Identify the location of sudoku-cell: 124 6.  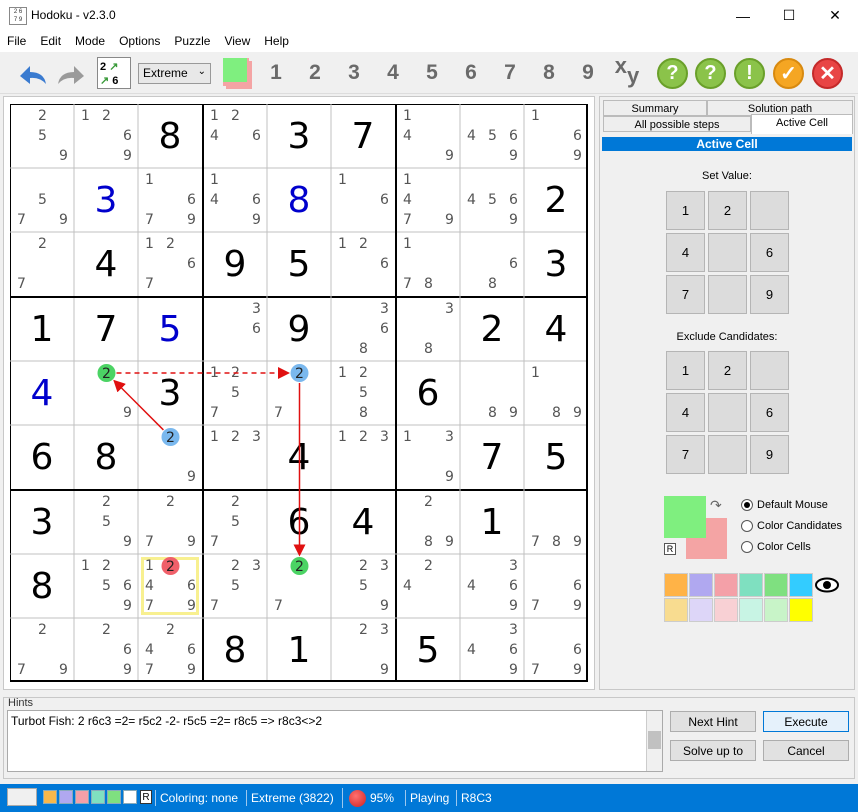
(235, 136).